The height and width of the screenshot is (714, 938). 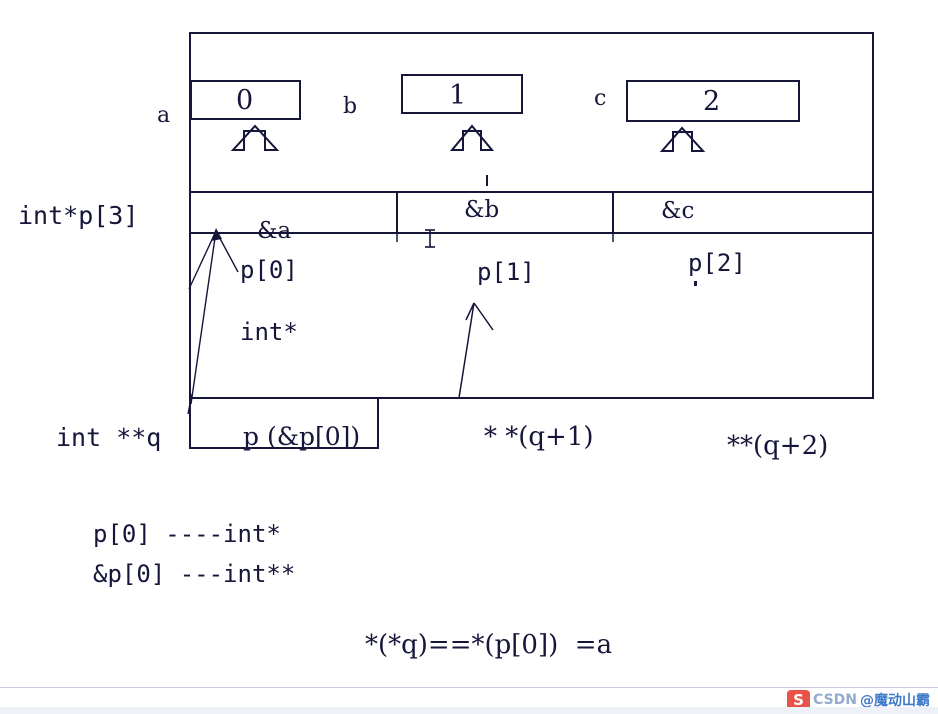 What do you see at coordinates (678, 211) in the screenshot?
I see `array-cell-address-2: &c` at bounding box center [678, 211].